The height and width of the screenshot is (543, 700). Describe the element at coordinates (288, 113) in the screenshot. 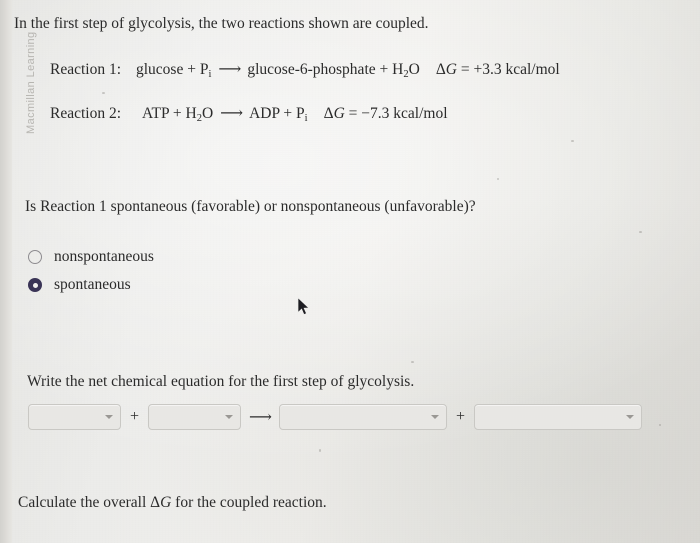

I see `reaction-2-plus-right: +` at that location.